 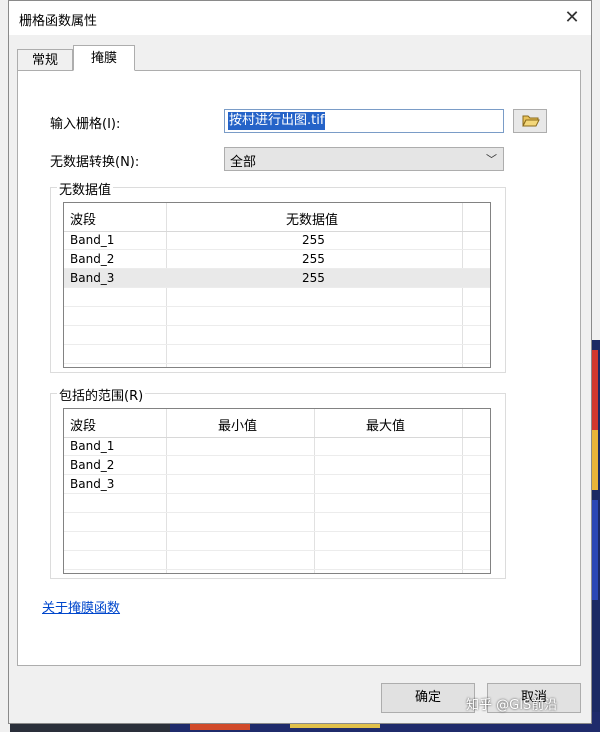 I want to click on nodata-convert-label: 无数据转换(N):, so click(x=95, y=162).